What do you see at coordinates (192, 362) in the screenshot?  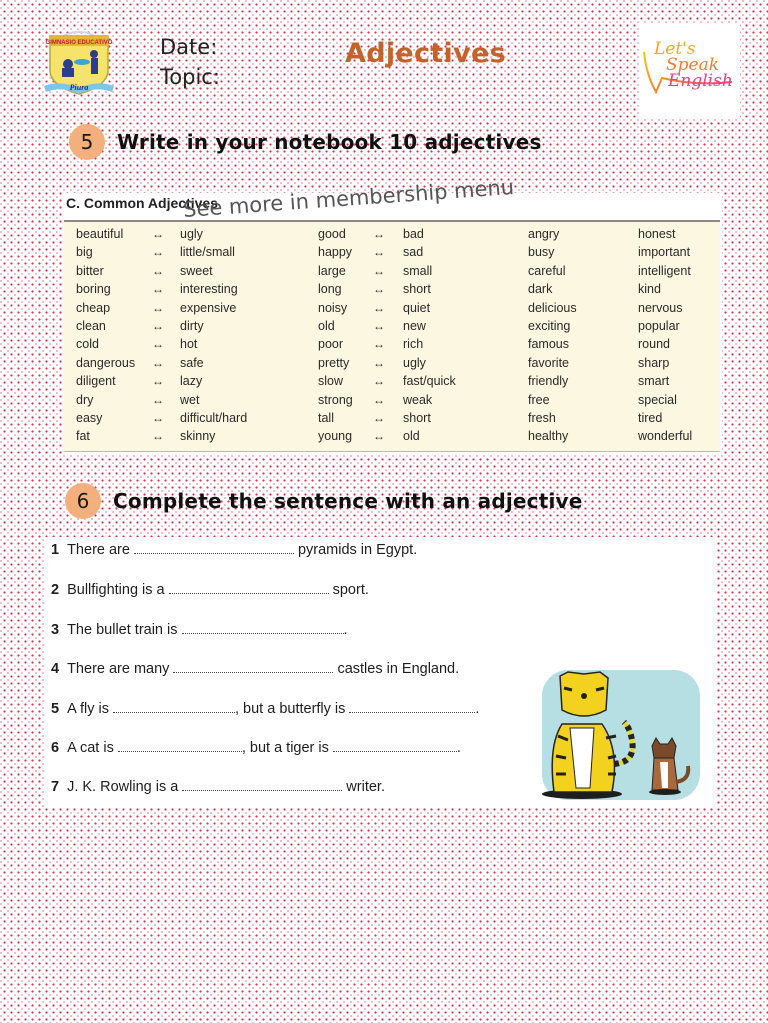 I see `adjective-opposite: safe` at bounding box center [192, 362].